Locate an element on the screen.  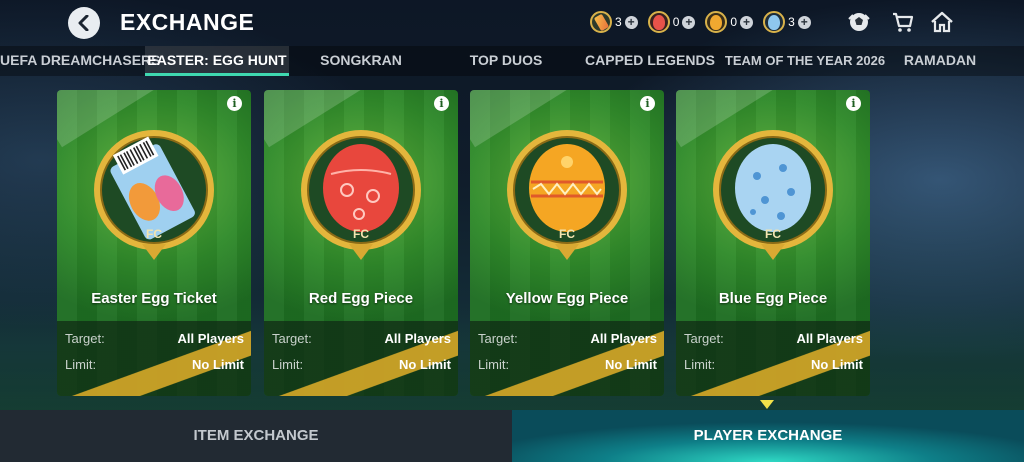
red-egg-currency-icon is located at coordinates (658, 22).